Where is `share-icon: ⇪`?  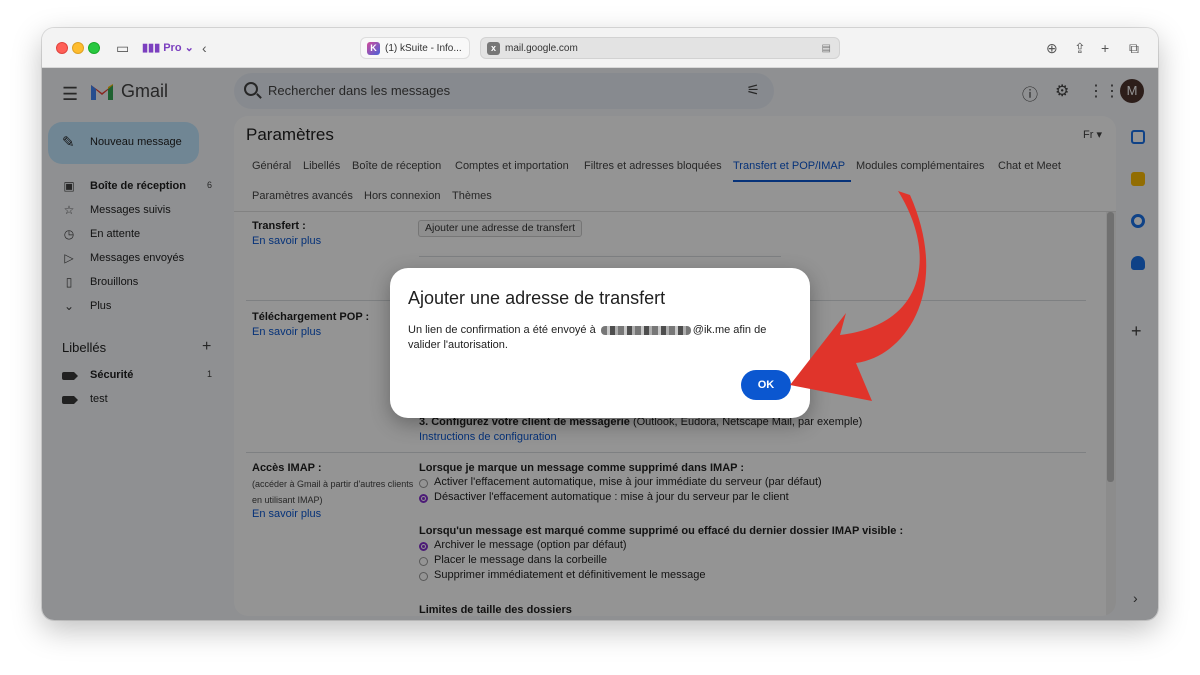
share-icon: ⇪ is located at coordinates (1080, 48).